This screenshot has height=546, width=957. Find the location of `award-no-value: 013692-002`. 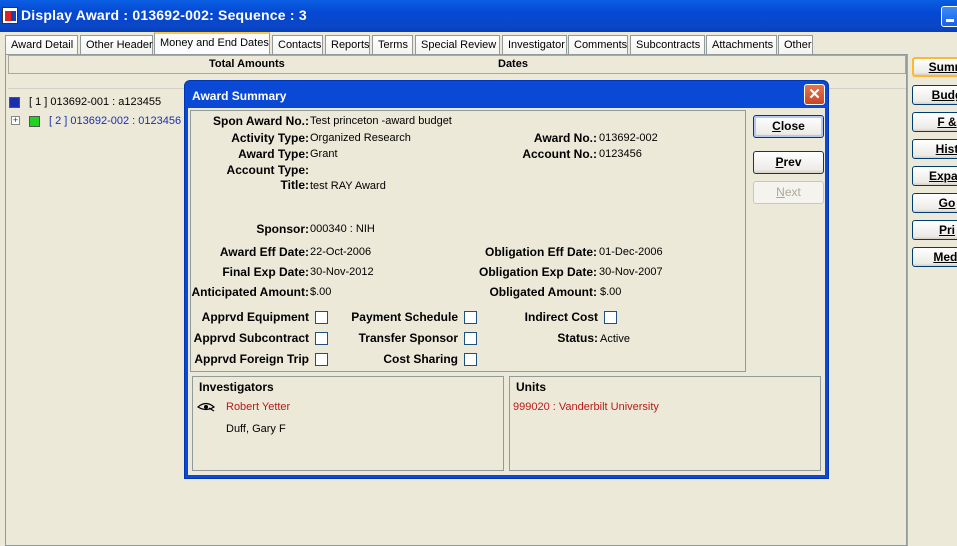

award-no-value: 013692-002 is located at coordinates (628, 138).